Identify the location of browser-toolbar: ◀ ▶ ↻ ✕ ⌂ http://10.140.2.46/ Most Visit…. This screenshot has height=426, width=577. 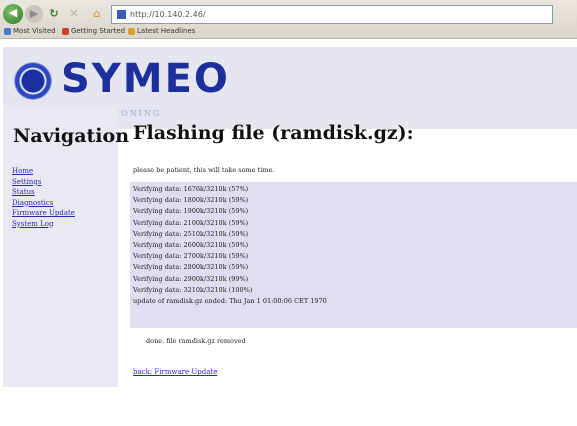
(288, 19).